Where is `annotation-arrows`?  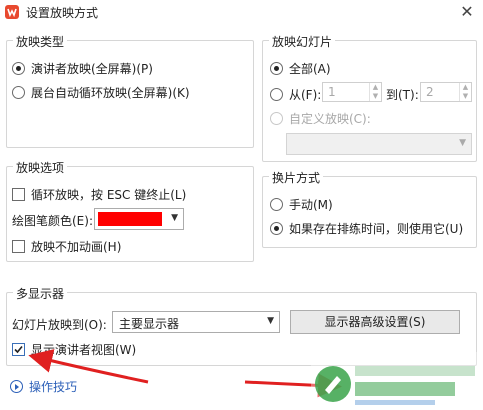
annotation-arrows is located at coordinates (185, 373).